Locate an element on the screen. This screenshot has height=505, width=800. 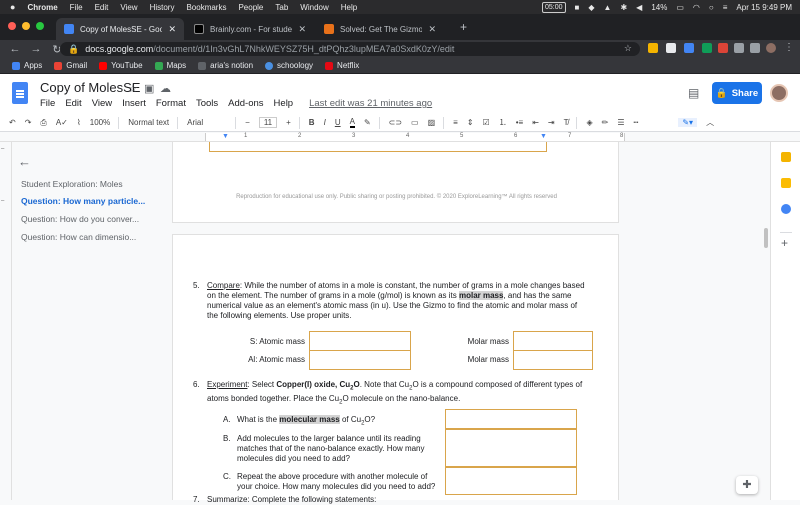
print-icon: ⎙ is located at coordinates (43, 123).